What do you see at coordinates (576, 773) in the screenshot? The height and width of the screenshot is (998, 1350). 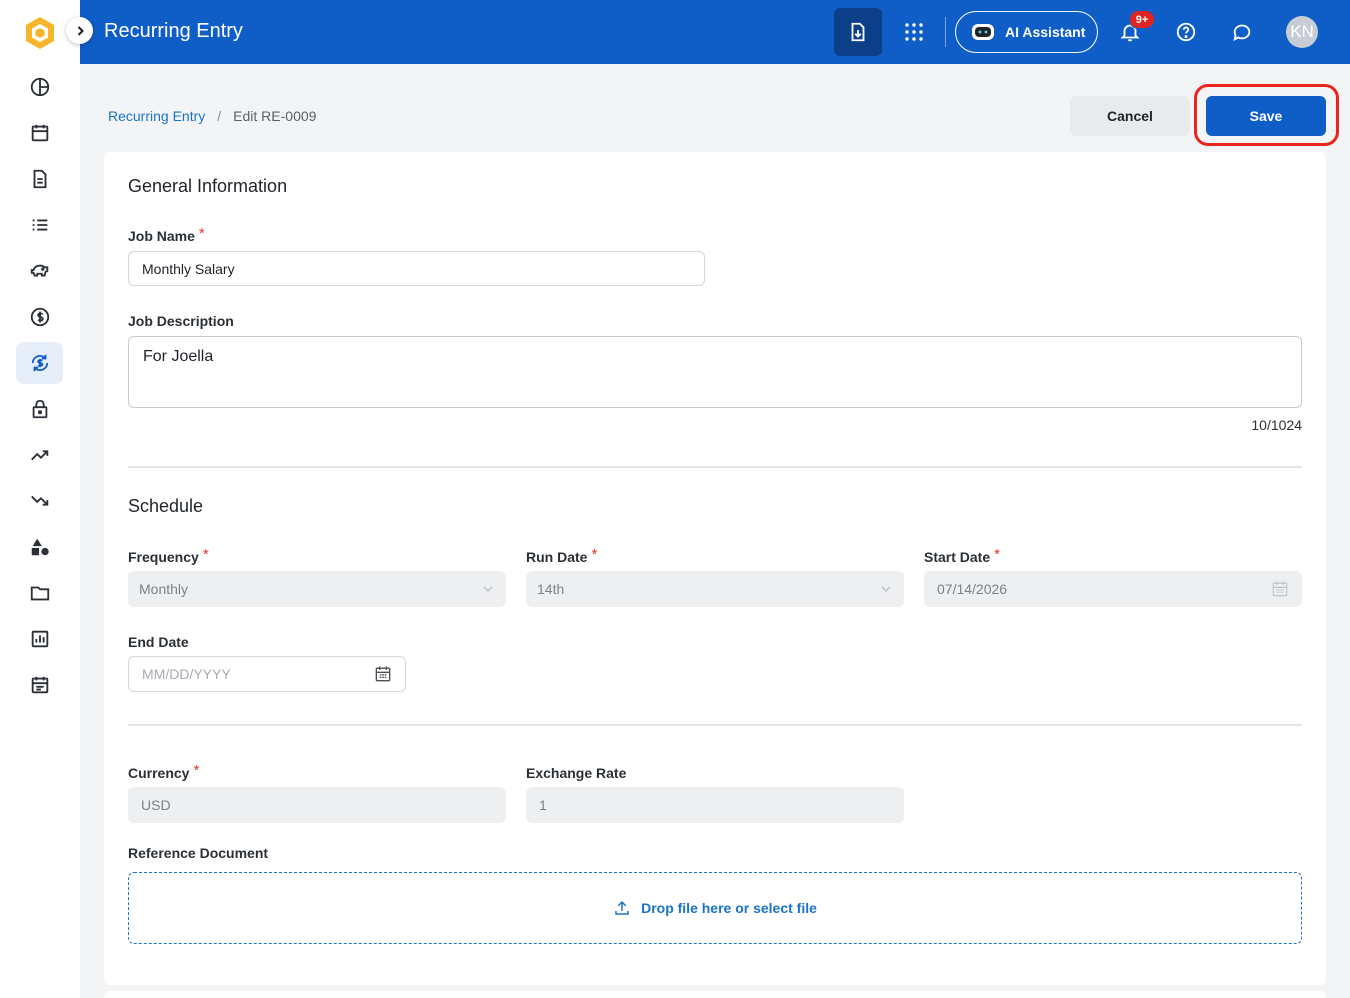 I see `exchange-rate-label: Exchange Rate` at bounding box center [576, 773].